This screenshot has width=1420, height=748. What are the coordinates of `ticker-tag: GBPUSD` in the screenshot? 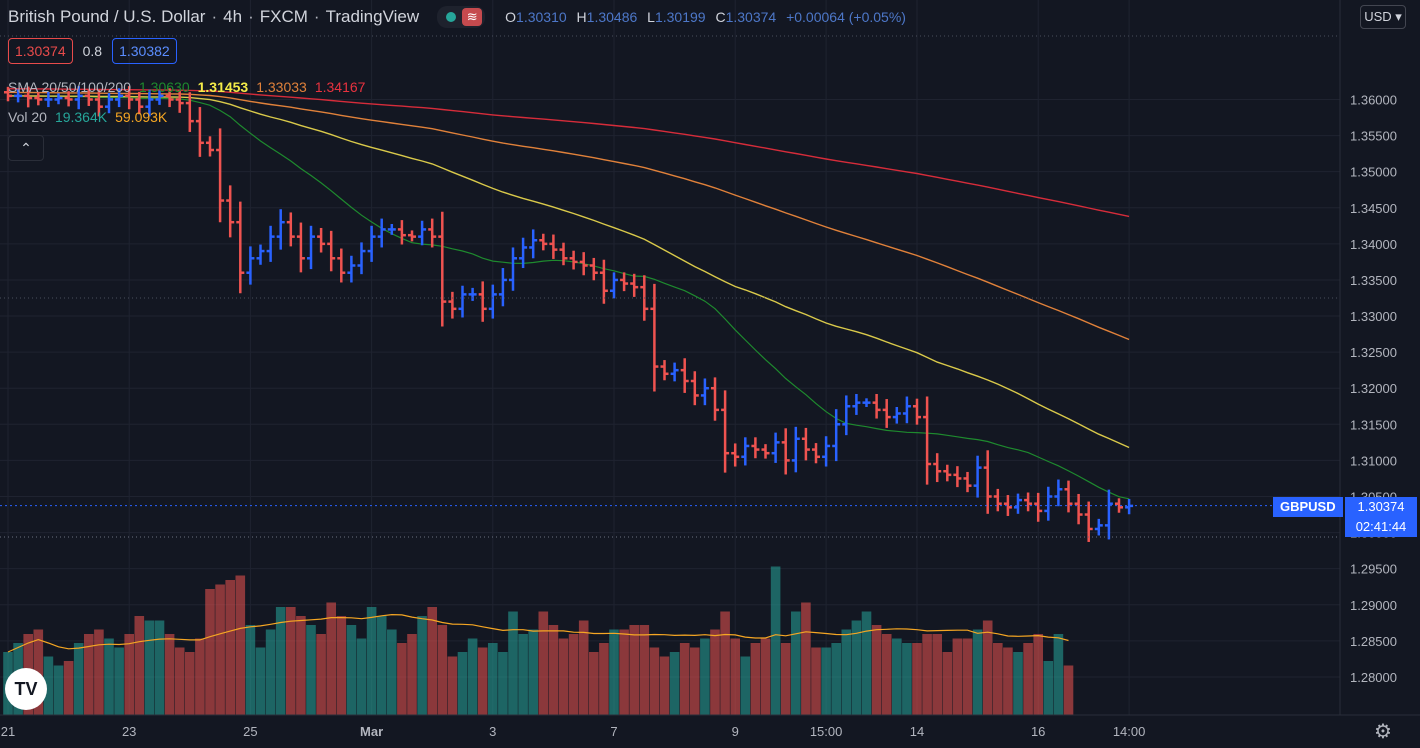 It's located at (1308, 507).